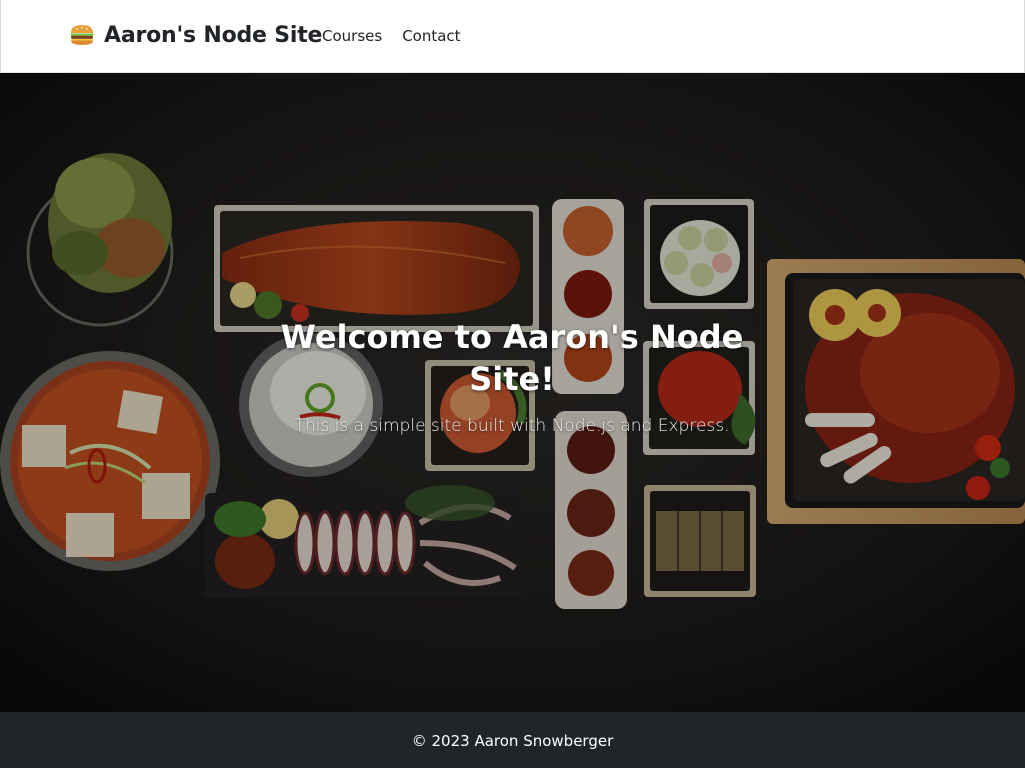 This screenshot has height=768, width=1025. What do you see at coordinates (213, 35) in the screenshot?
I see `brand-title: Aaron's Node Site` at bounding box center [213, 35].